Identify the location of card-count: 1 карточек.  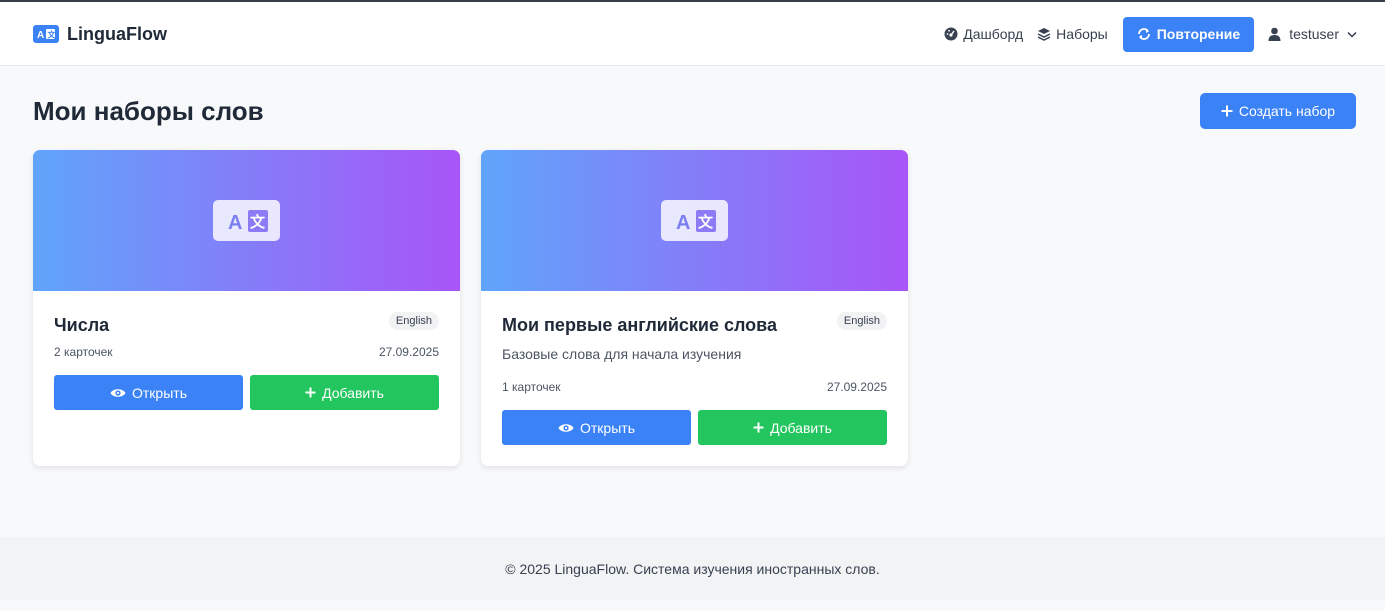
(531, 387).